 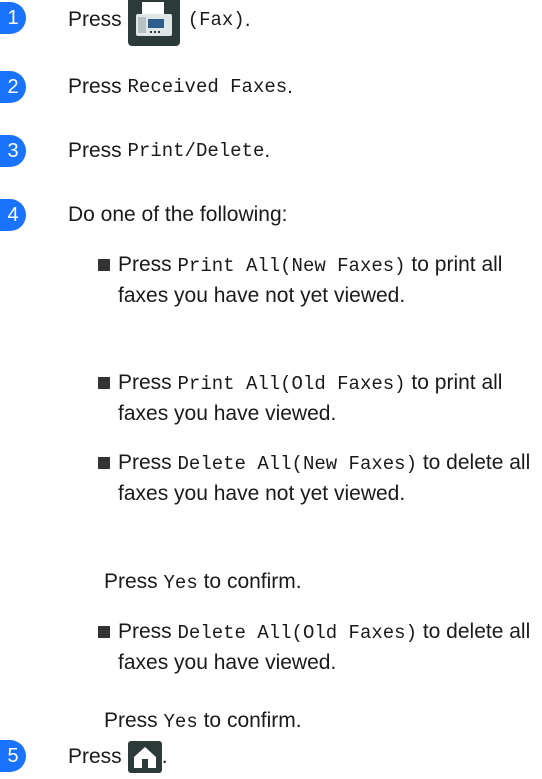 What do you see at coordinates (216, 20) in the screenshot?
I see `fax-code: (Fax)` at bounding box center [216, 20].